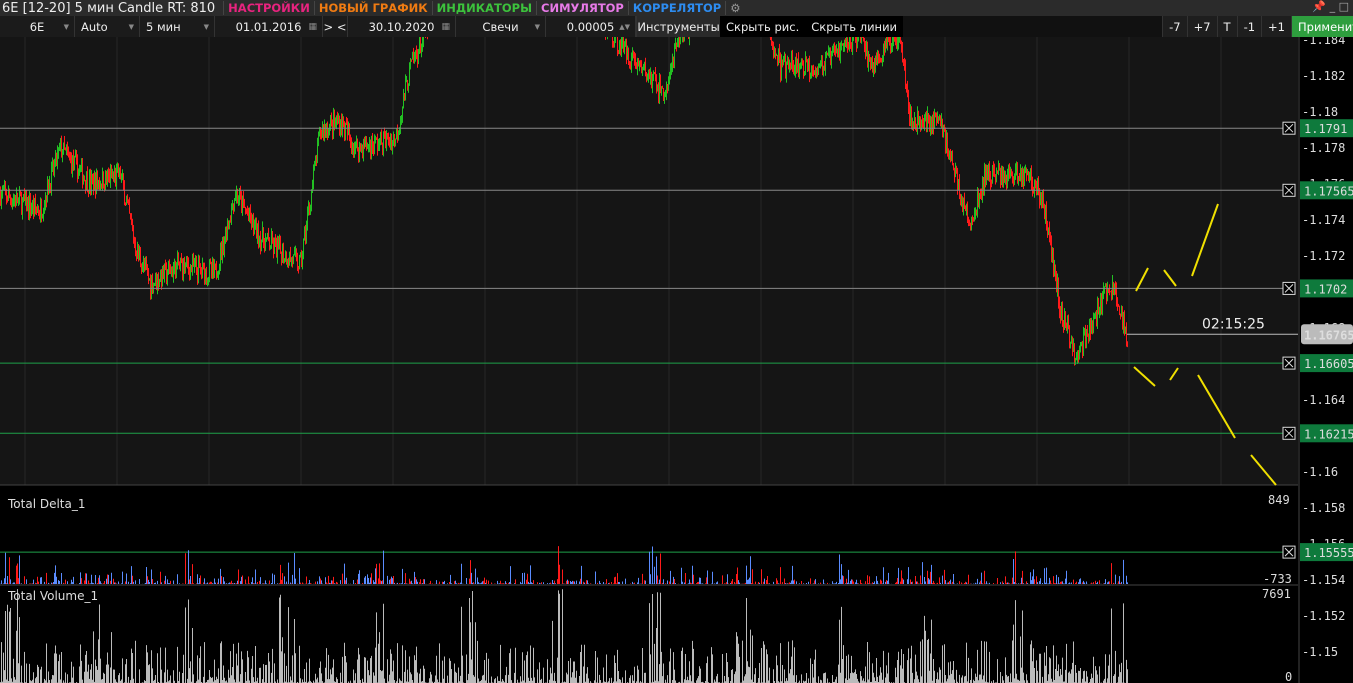  I want to click on menu-settings: НАСТРОЙКИ, so click(268, 8).